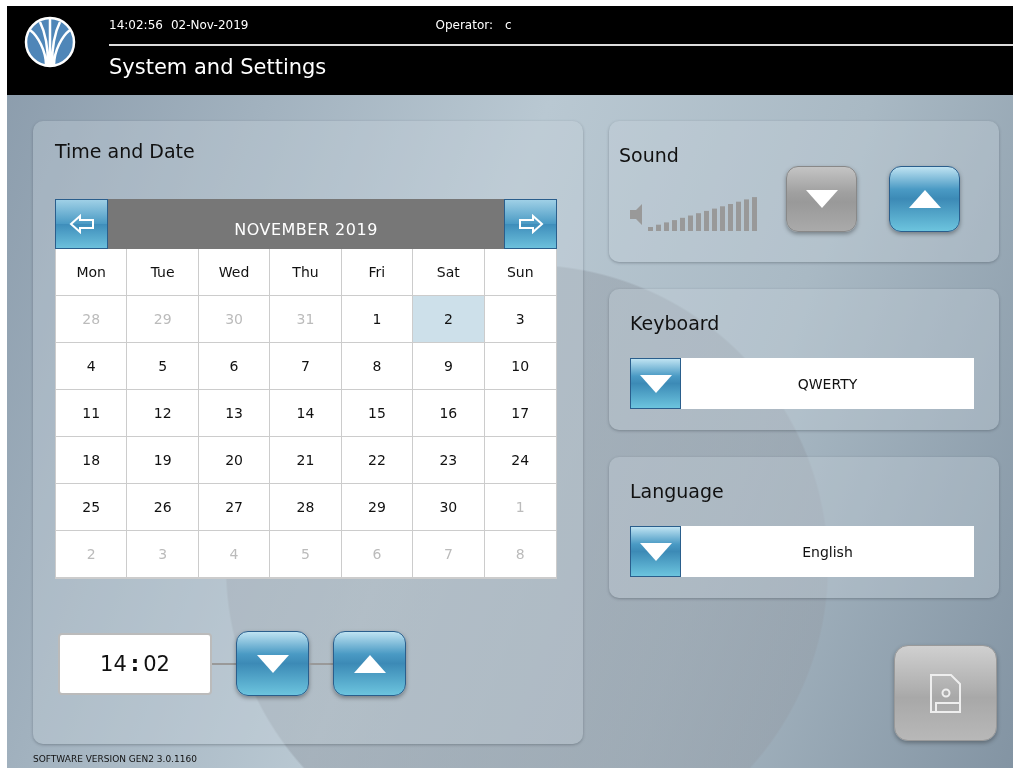 The height and width of the screenshot is (768, 1013). What do you see at coordinates (92, 413) in the screenshot?
I see `day-cell: 11` at bounding box center [92, 413].